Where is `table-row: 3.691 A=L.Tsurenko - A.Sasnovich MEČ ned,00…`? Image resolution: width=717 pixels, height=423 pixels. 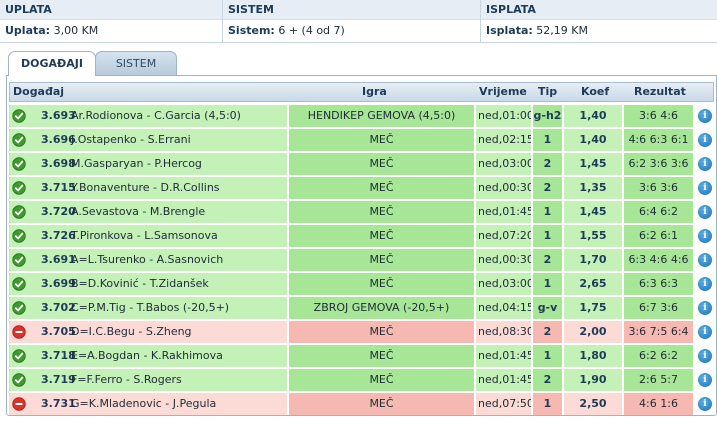
table-row: 3.691 A=L.Tsurenko - A.Sasnovich MEČ ned,00… is located at coordinates (361, 260).